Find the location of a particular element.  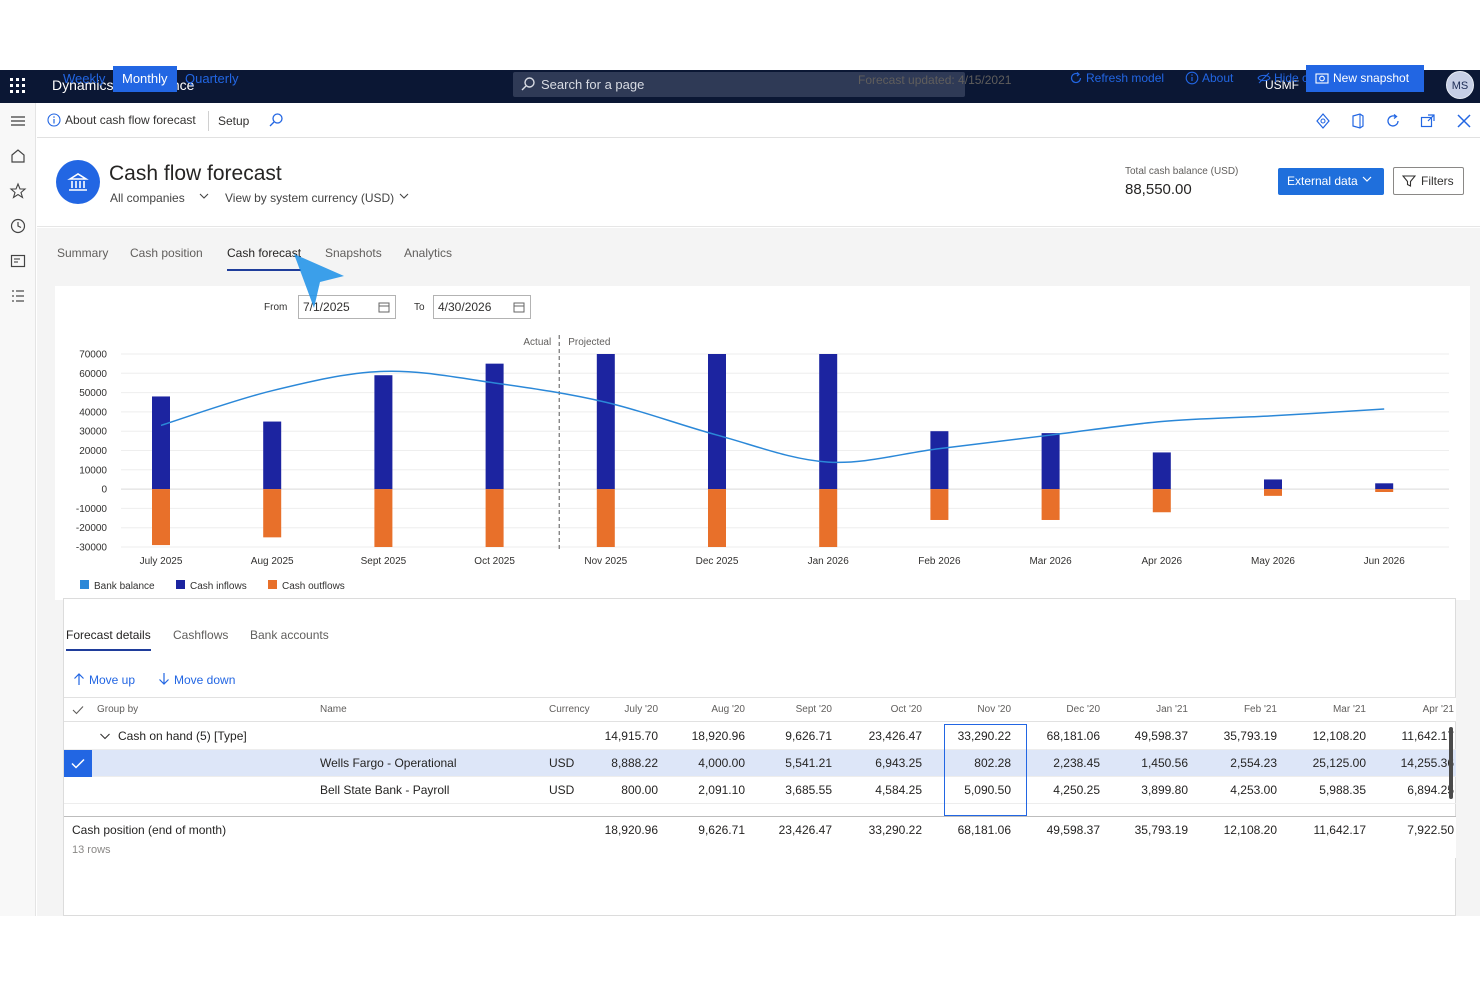

grid-scrollbar is located at coordinates (1451, 763).